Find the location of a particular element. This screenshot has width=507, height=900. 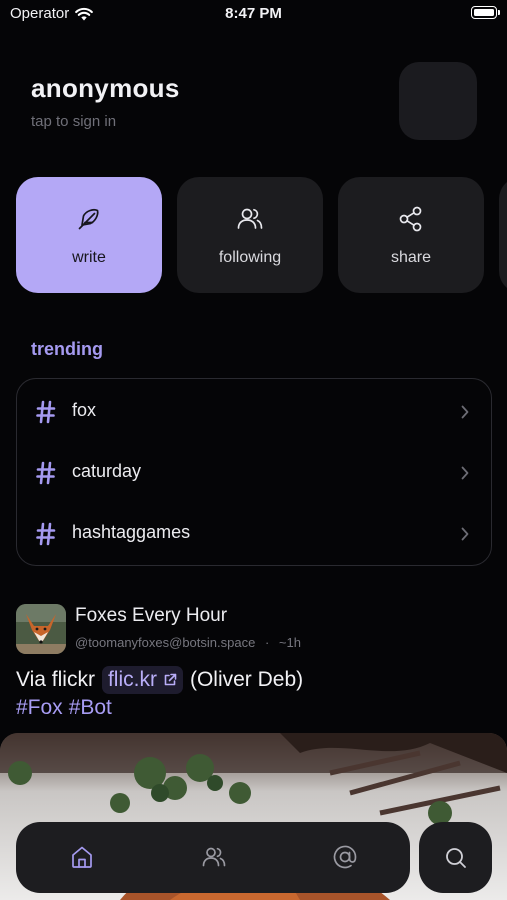

home-icon is located at coordinates (82, 857).